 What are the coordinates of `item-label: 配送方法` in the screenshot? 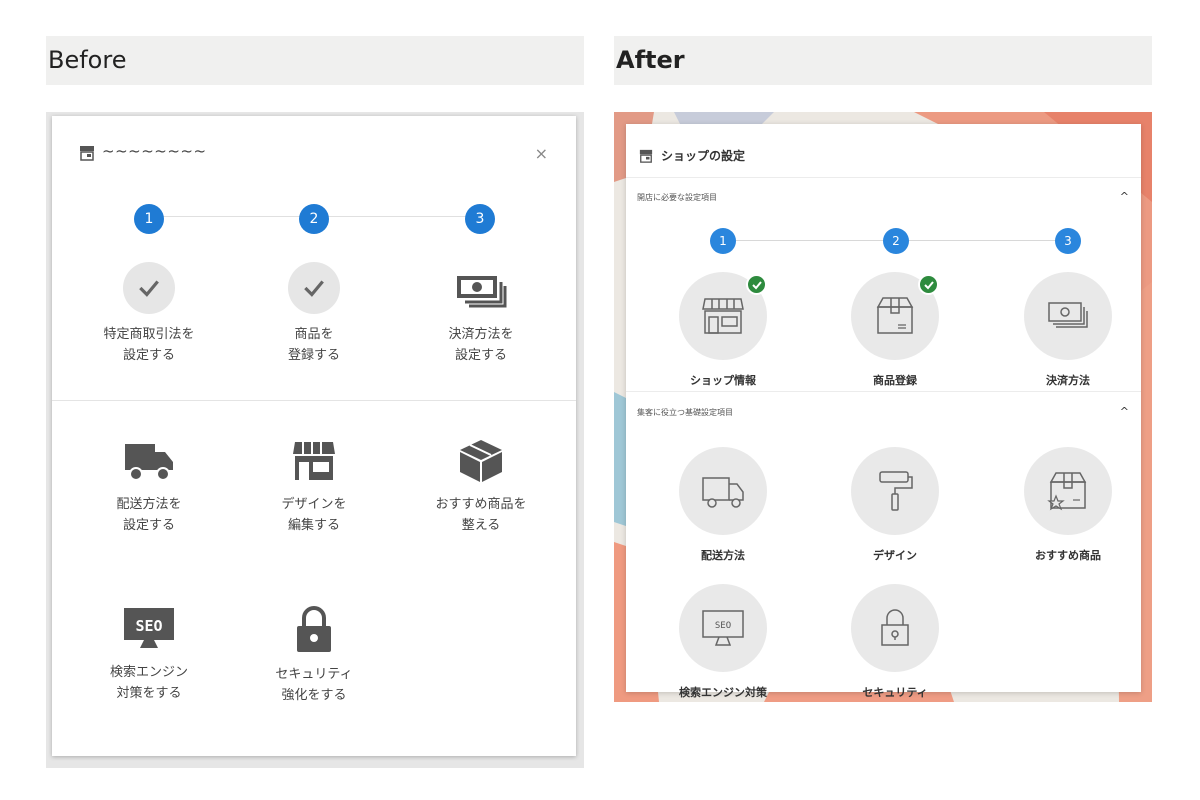 It's located at (723, 555).